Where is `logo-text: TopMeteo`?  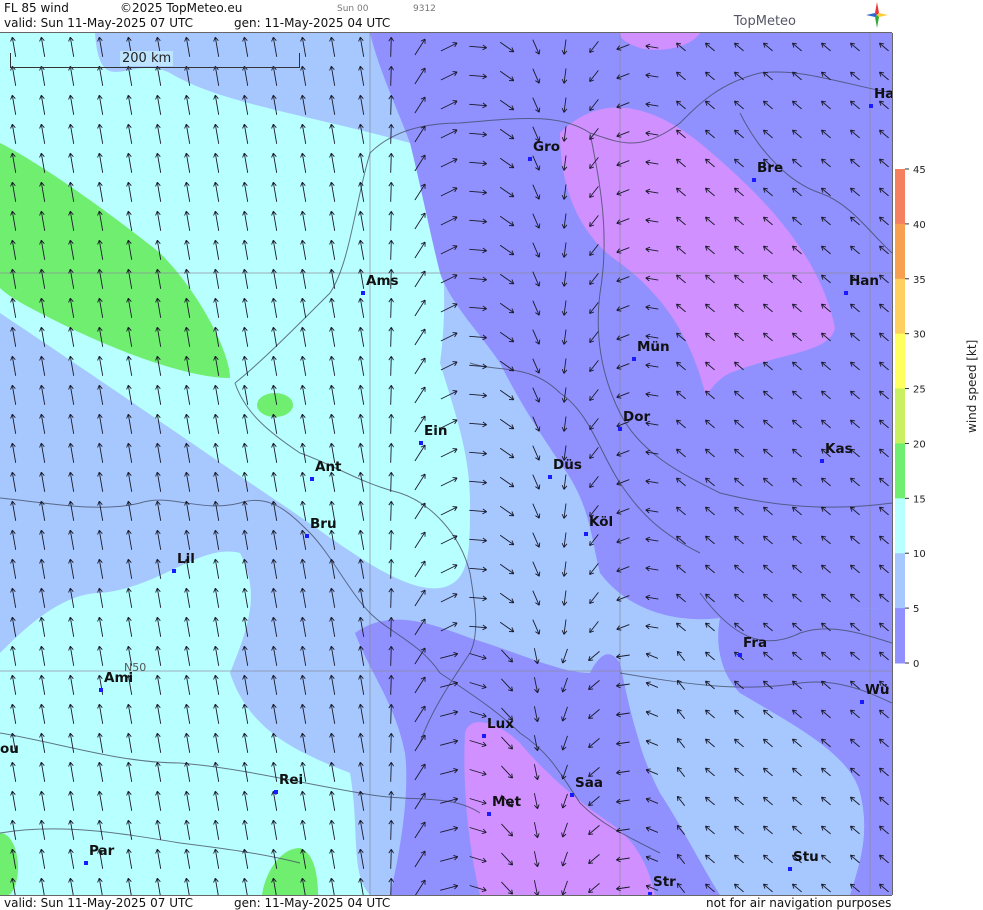 logo-text: TopMeteo is located at coordinates (764, 21).